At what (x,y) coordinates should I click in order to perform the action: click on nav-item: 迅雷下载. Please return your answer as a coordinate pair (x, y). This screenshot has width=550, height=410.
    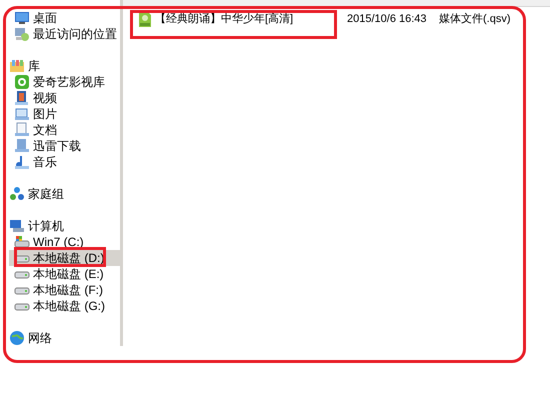
    Looking at the image, I should click on (46, 146).